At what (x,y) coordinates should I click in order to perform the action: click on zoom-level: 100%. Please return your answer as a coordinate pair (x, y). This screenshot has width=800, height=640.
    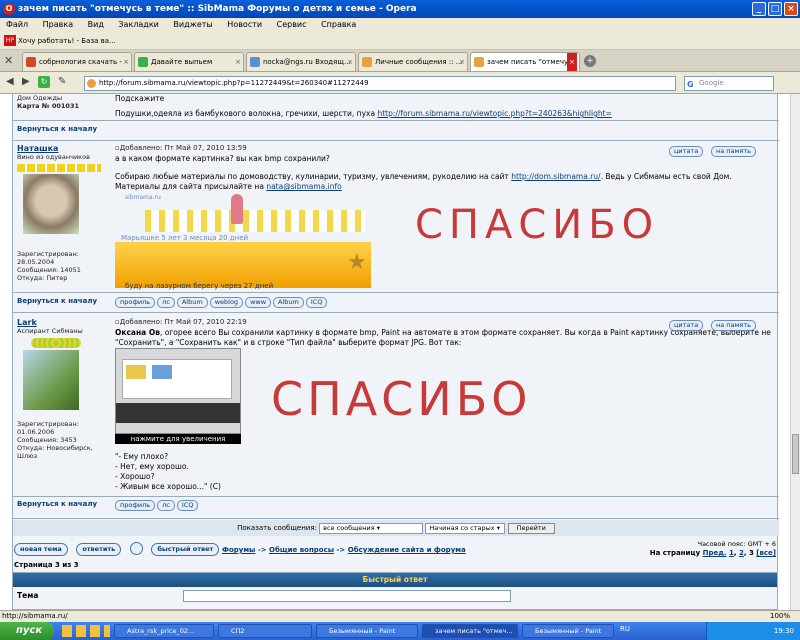
    Looking at the image, I should click on (780, 616).